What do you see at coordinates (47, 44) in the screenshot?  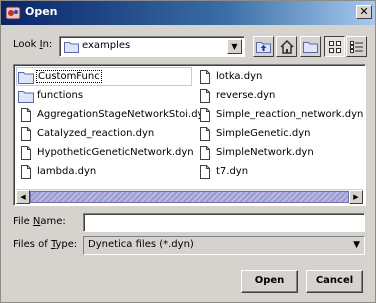 I see `look-in-label-suffix: n:` at bounding box center [47, 44].